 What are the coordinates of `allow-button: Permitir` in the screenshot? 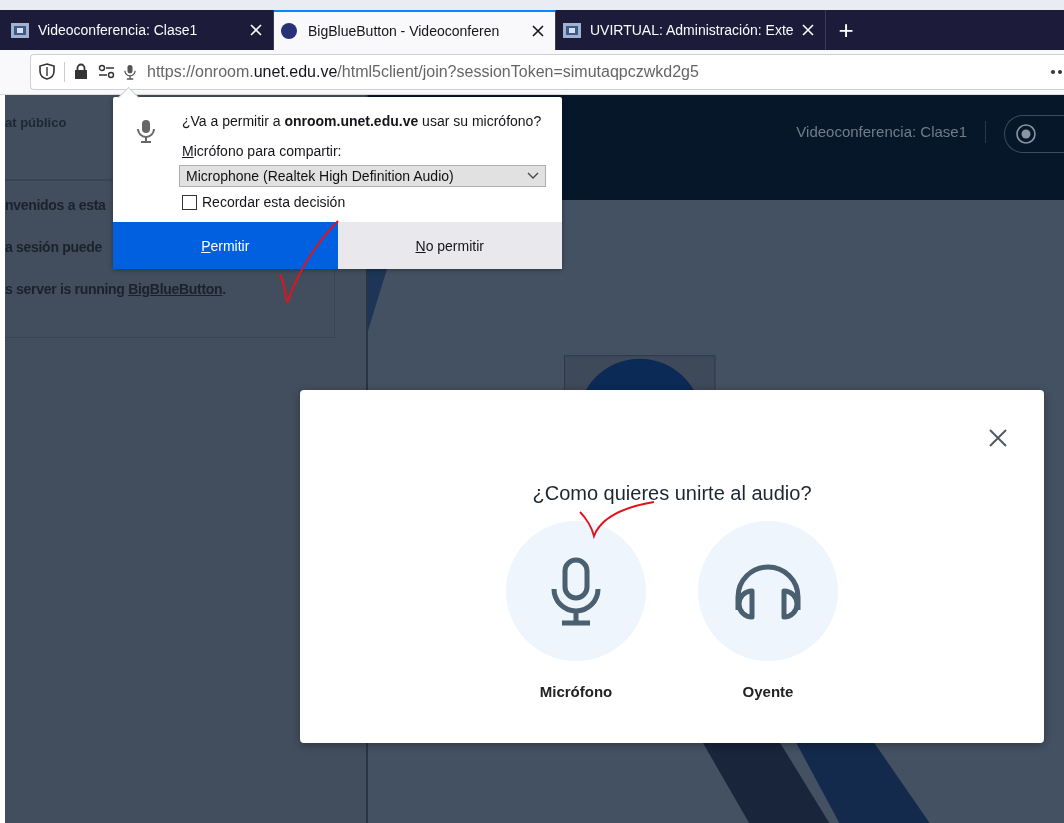 It's located at (225, 245).